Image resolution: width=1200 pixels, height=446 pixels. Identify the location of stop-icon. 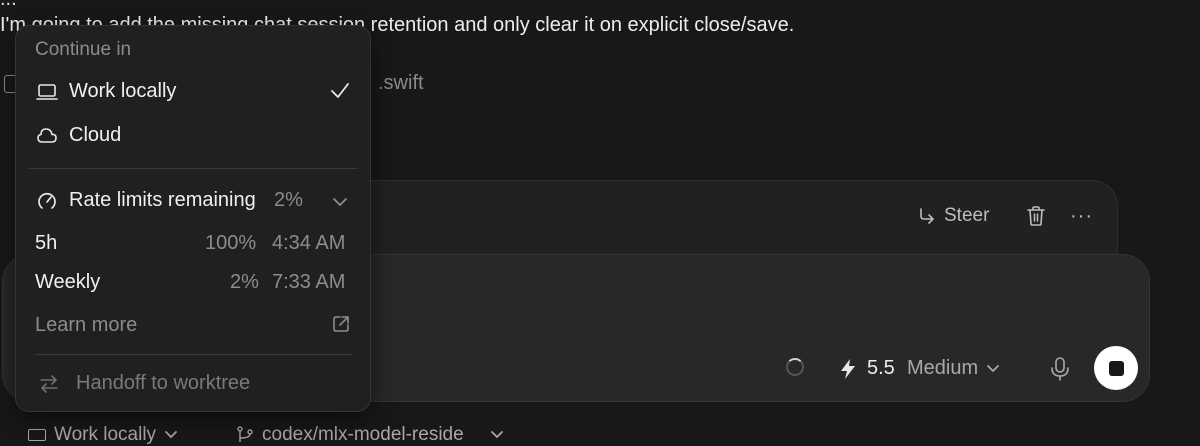
(1116, 368).